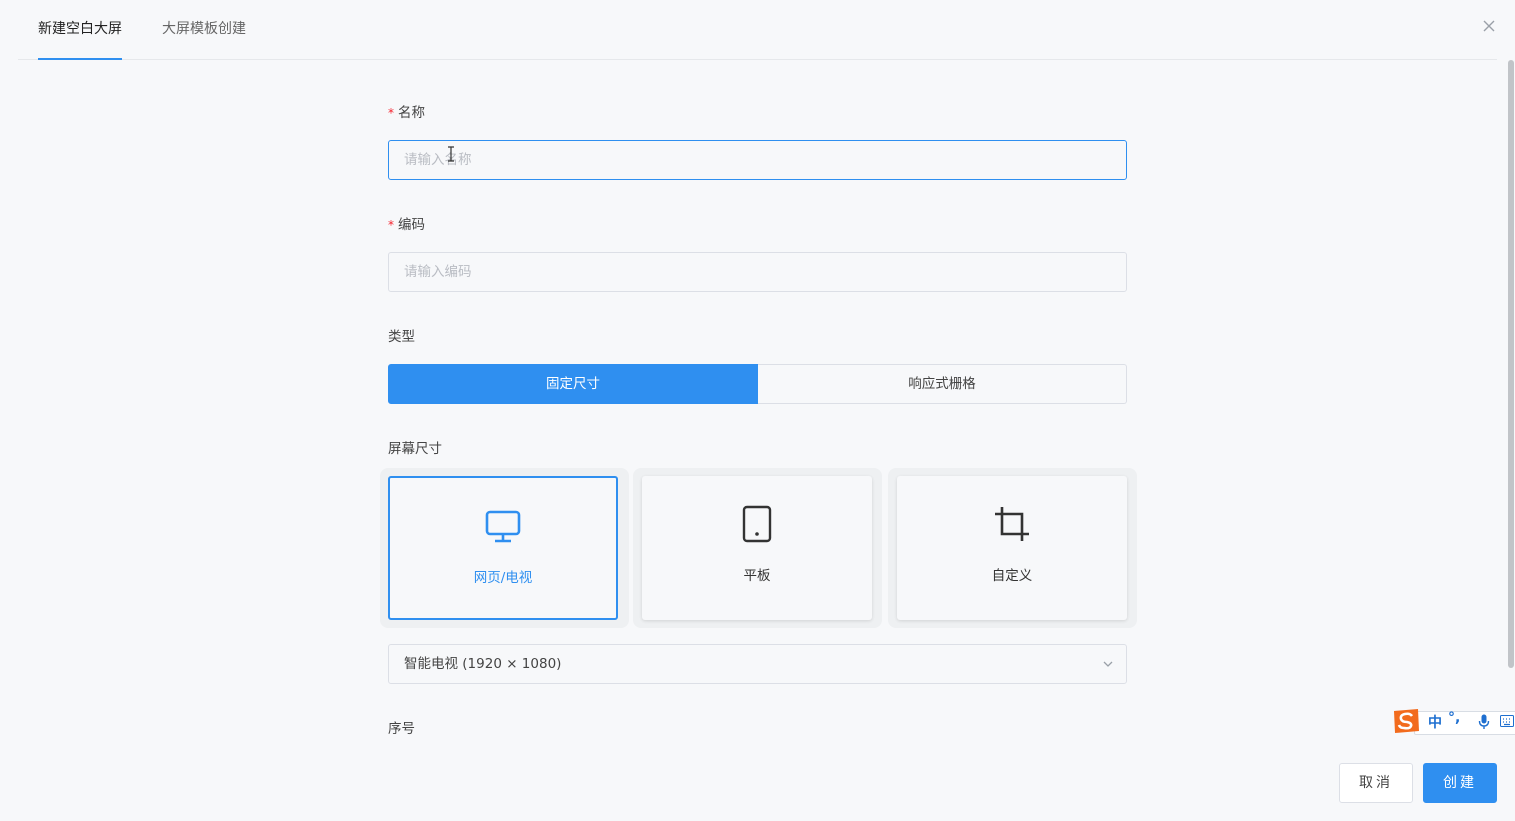 The height and width of the screenshot is (821, 1515). I want to click on screen-preset-value: 智能电视 (1920 × 1080), so click(483, 664).